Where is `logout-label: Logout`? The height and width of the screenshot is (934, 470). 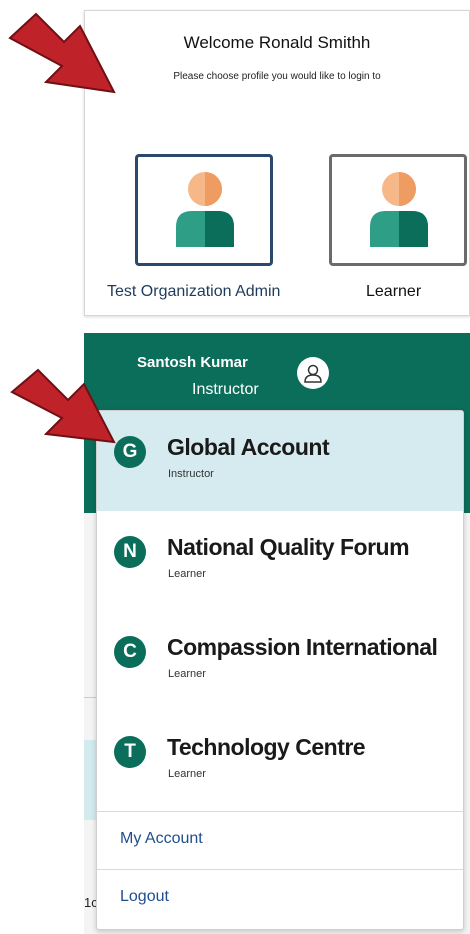 logout-label: Logout is located at coordinates (144, 897).